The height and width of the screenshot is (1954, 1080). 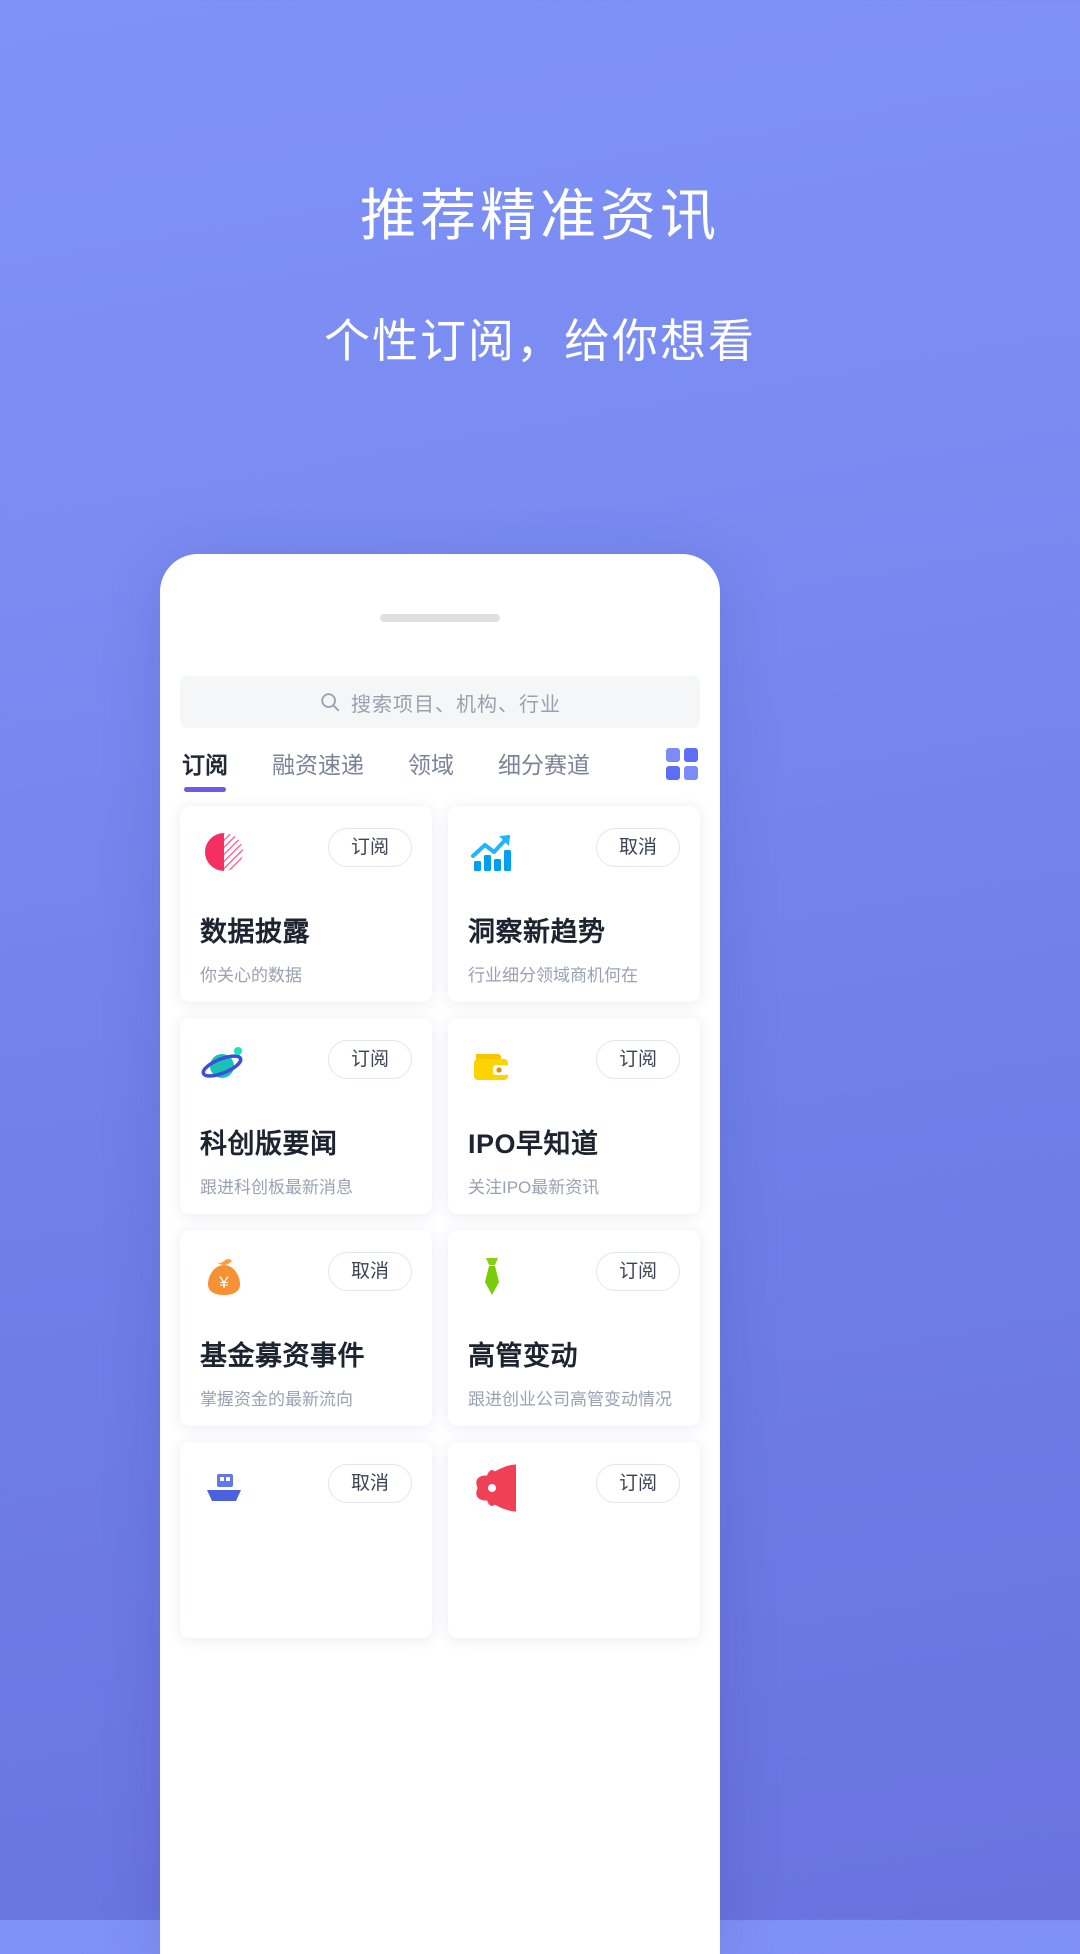 What do you see at coordinates (306, 1540) in the screenshot?
I see `card-partial-ship: 取消` at bounding box center [306, 1540].